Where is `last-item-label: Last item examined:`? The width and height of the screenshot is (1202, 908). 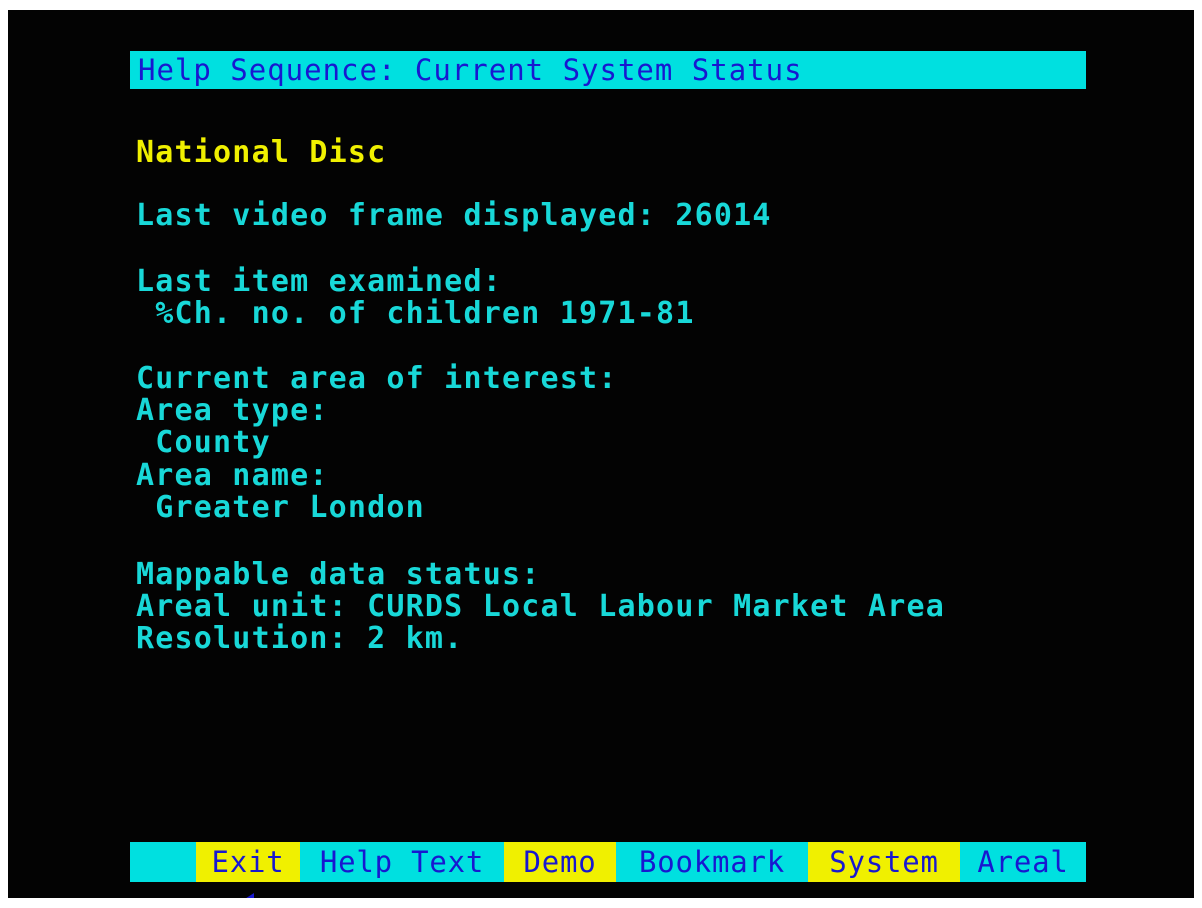 last-item-label: Last item examined: is located at coordinates (319, 281).